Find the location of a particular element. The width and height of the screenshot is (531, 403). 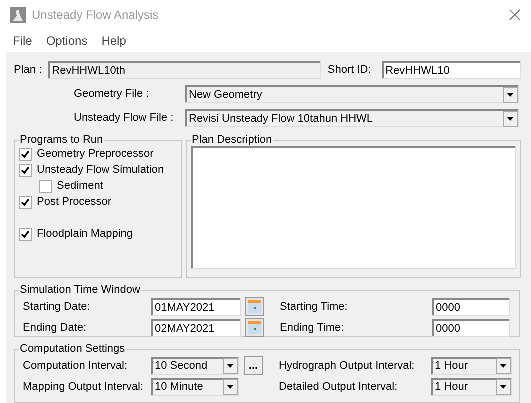

interval-label: Mapping Output Interval: is located at coordinates (83, 386).